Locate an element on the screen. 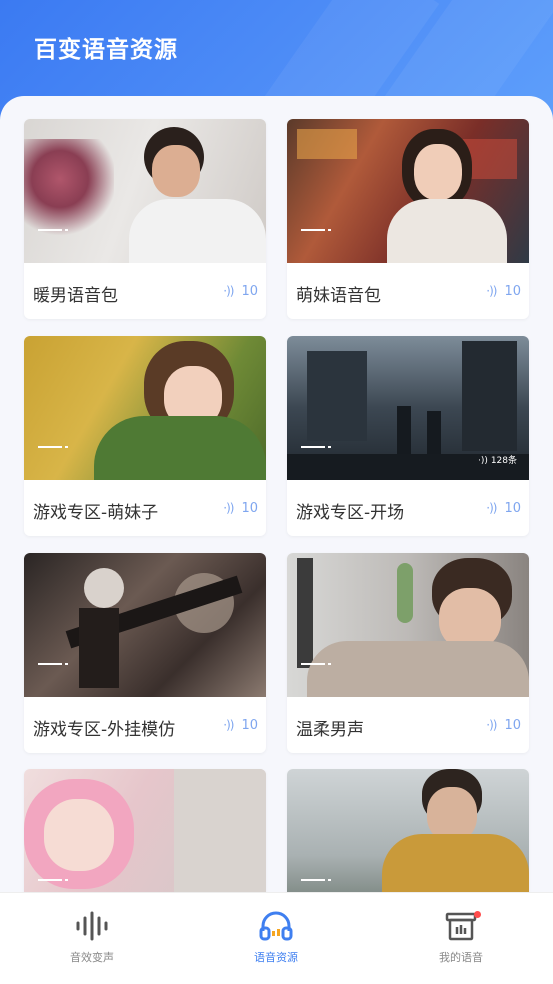  waveform-icon is located at coordinates (92, 926).